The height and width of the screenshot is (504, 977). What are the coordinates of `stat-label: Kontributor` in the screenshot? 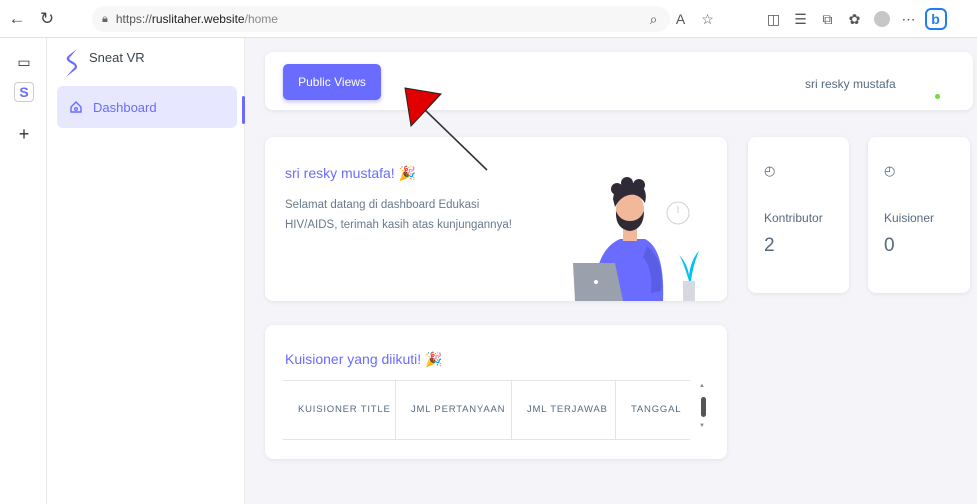 It's located at (793, 218).